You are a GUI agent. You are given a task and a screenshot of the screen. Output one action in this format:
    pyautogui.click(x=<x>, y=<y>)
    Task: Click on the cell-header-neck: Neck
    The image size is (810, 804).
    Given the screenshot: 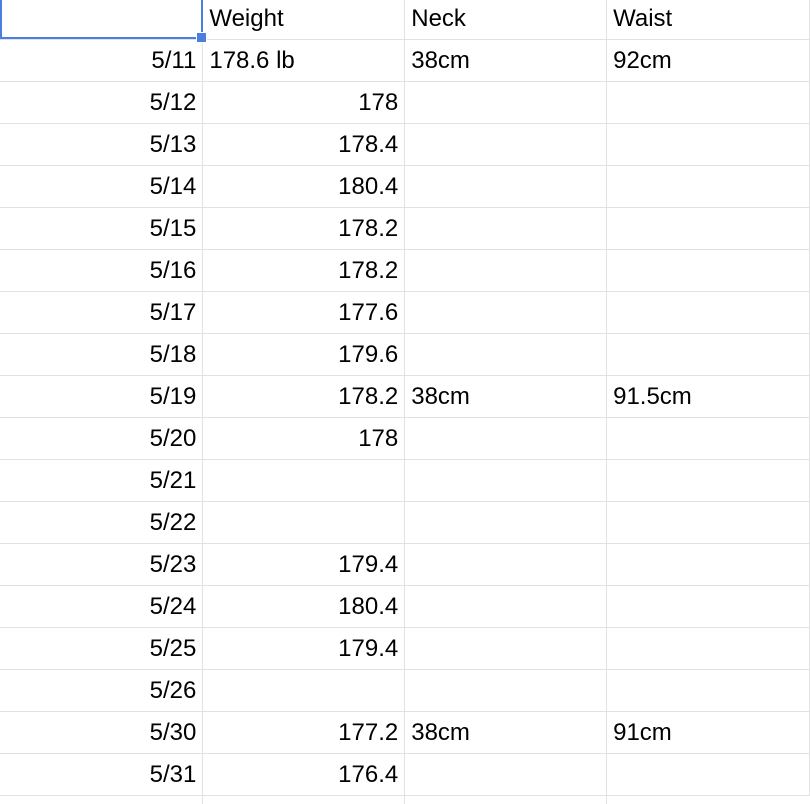 What is the action you would take?
    pyautogui.click(x=506, y=20)
    